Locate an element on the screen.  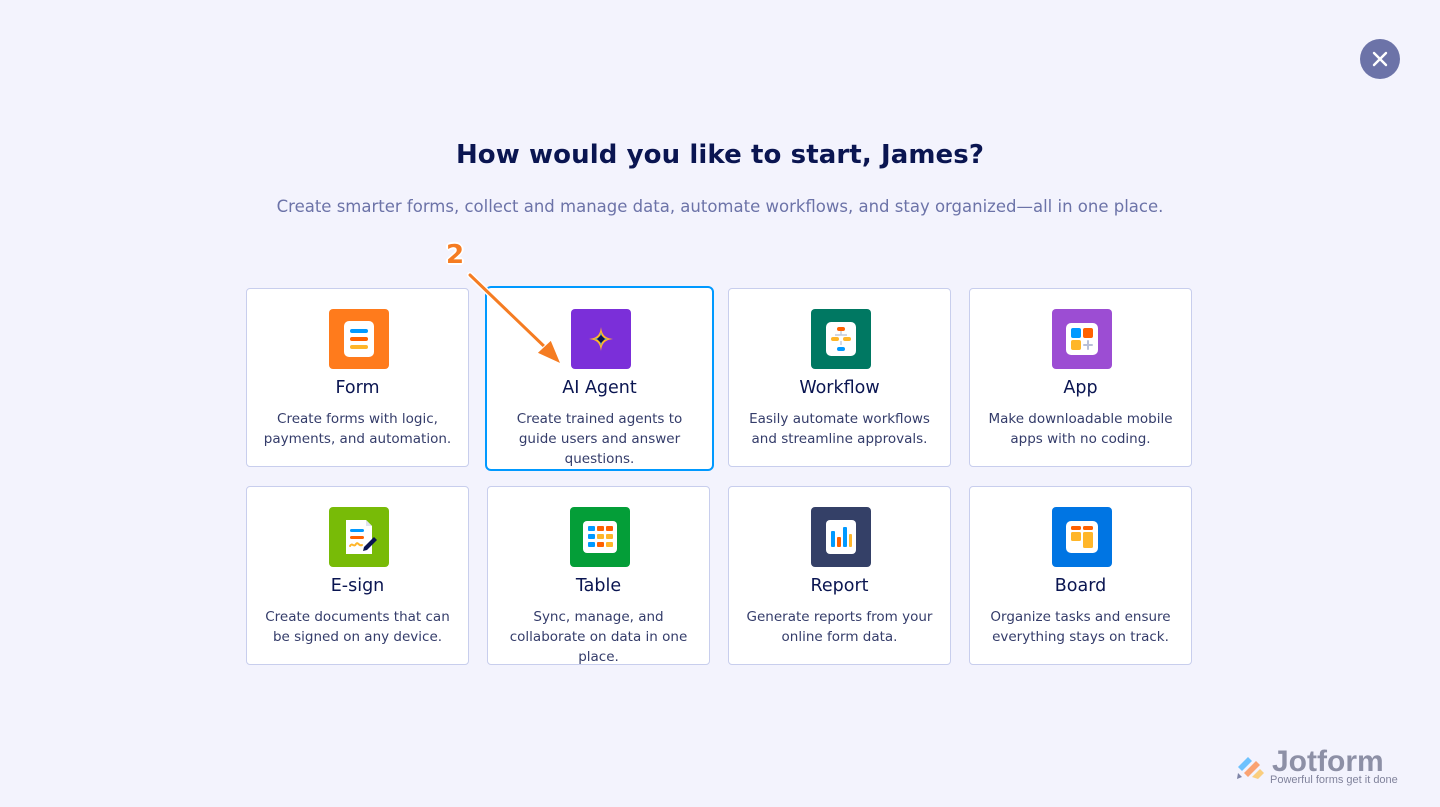
table-icon is located at coordinates (600, 537).